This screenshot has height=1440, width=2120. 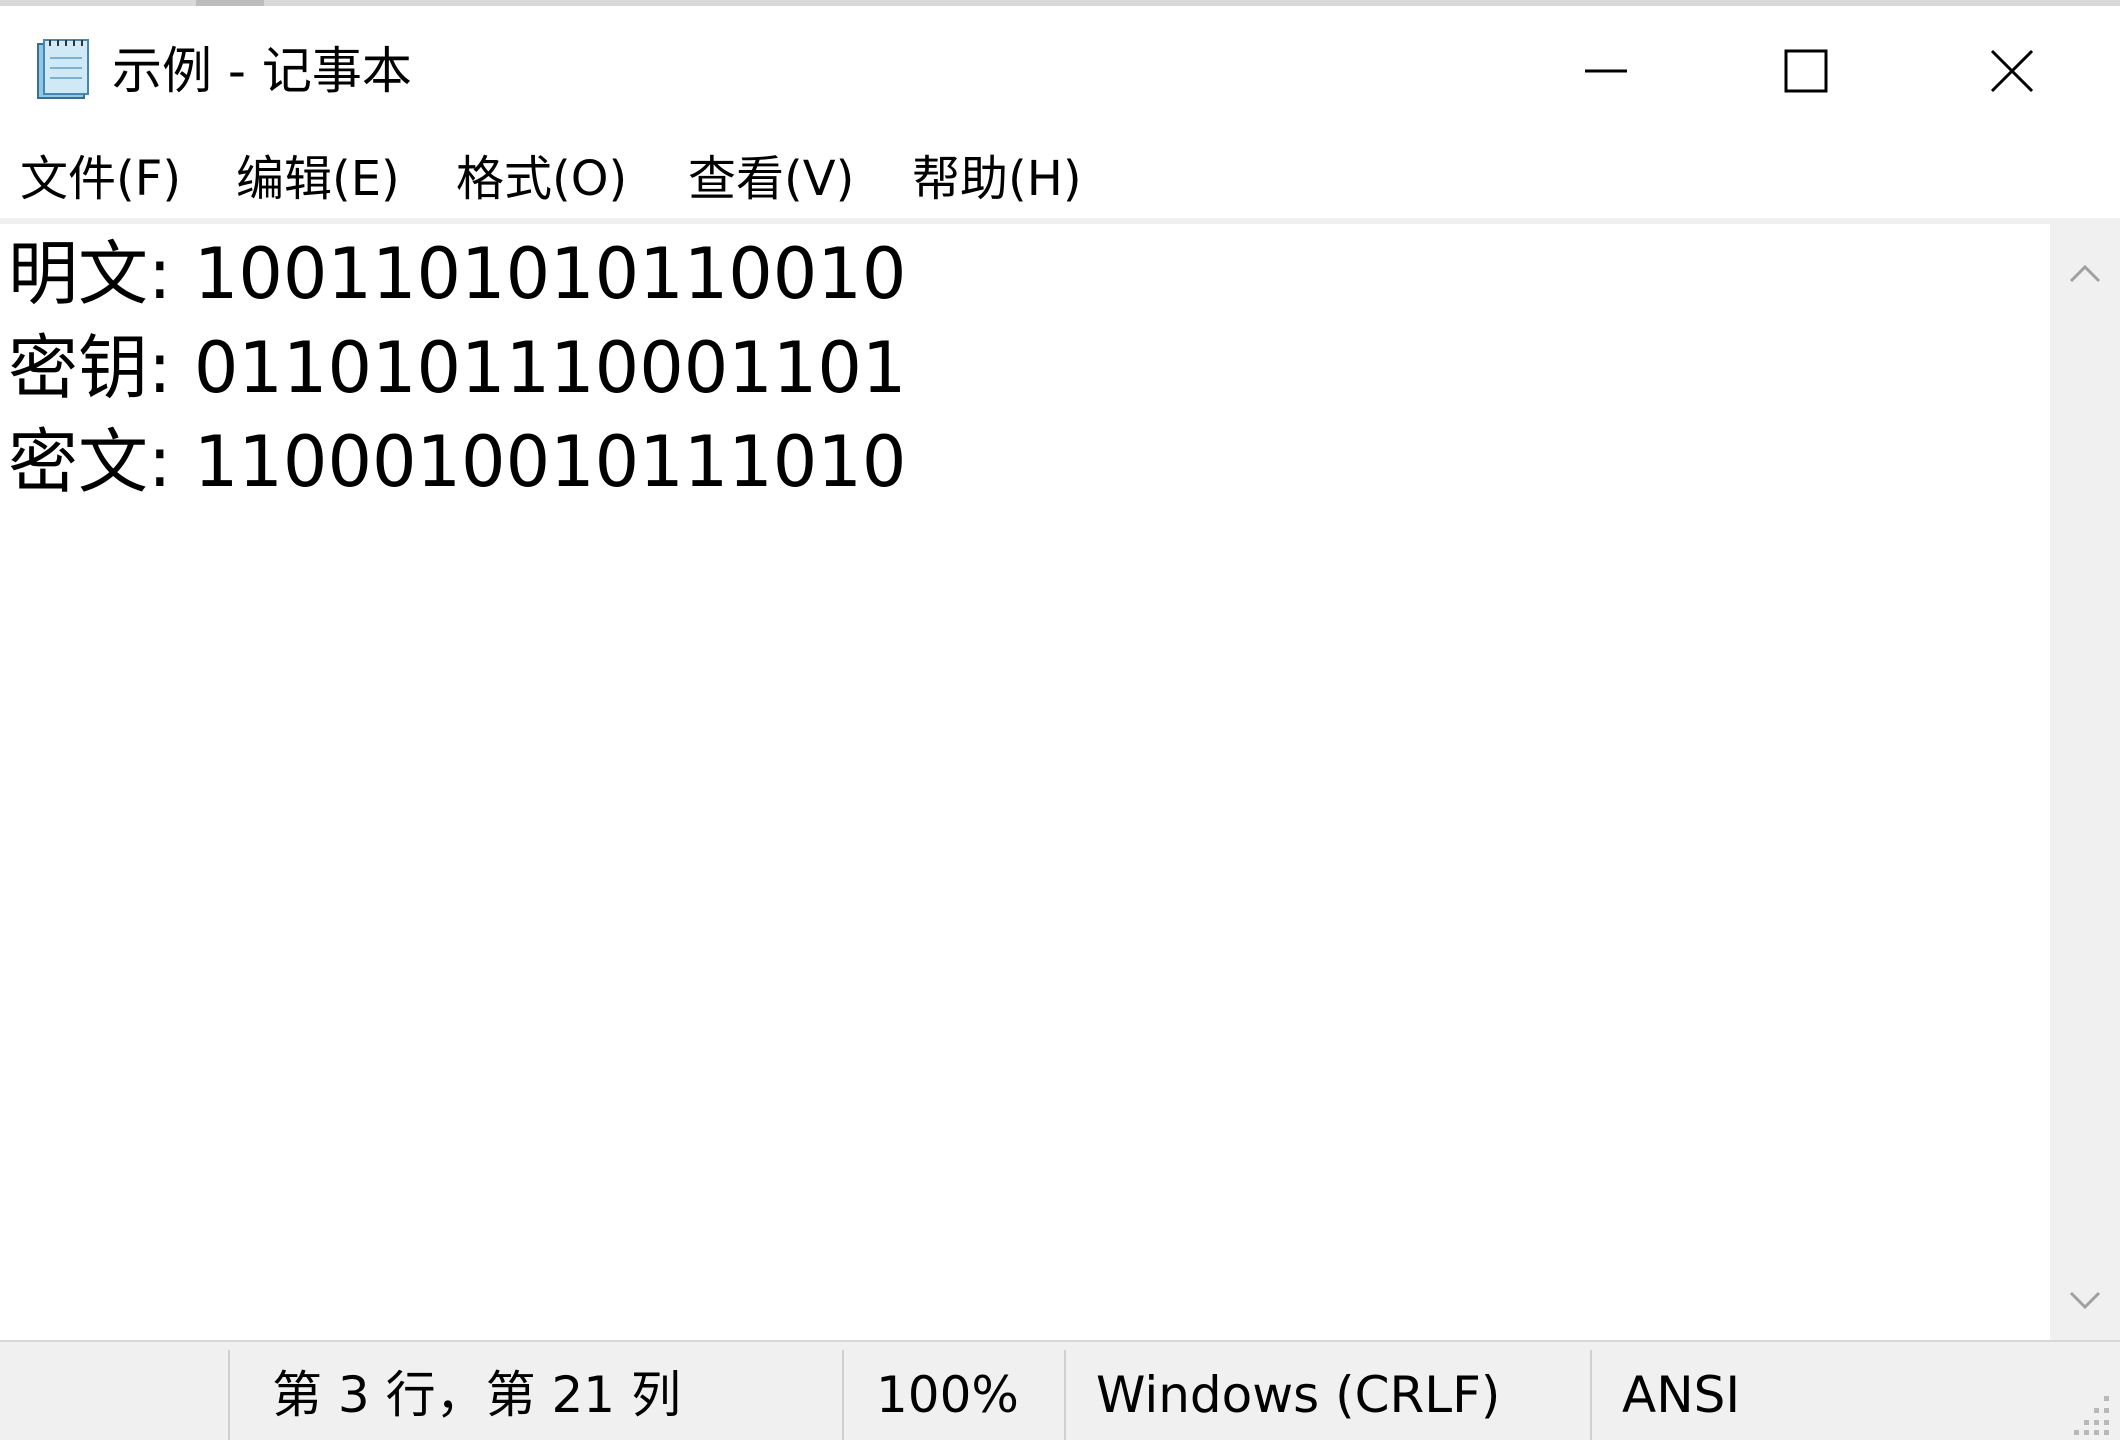 What do you see at coordinates (771, 179) in the screenshot?
I see `menu-view: 查看(V)` at bounding box center [771, 179].